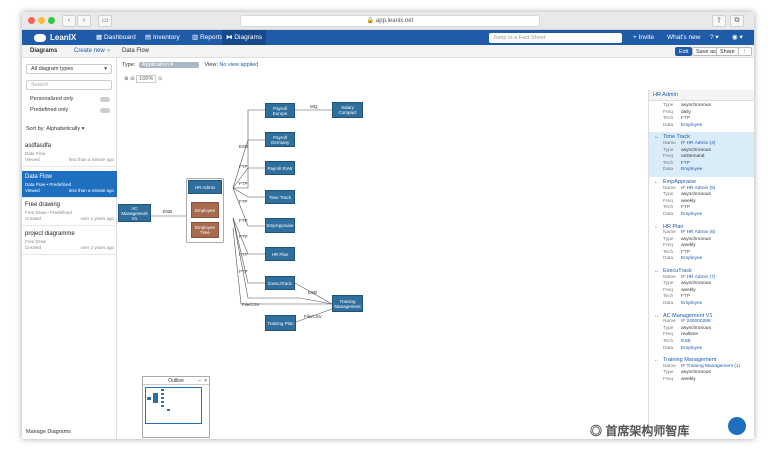  I want to click on node-payroll-germany: Payroll Germany, so click(280, 139).